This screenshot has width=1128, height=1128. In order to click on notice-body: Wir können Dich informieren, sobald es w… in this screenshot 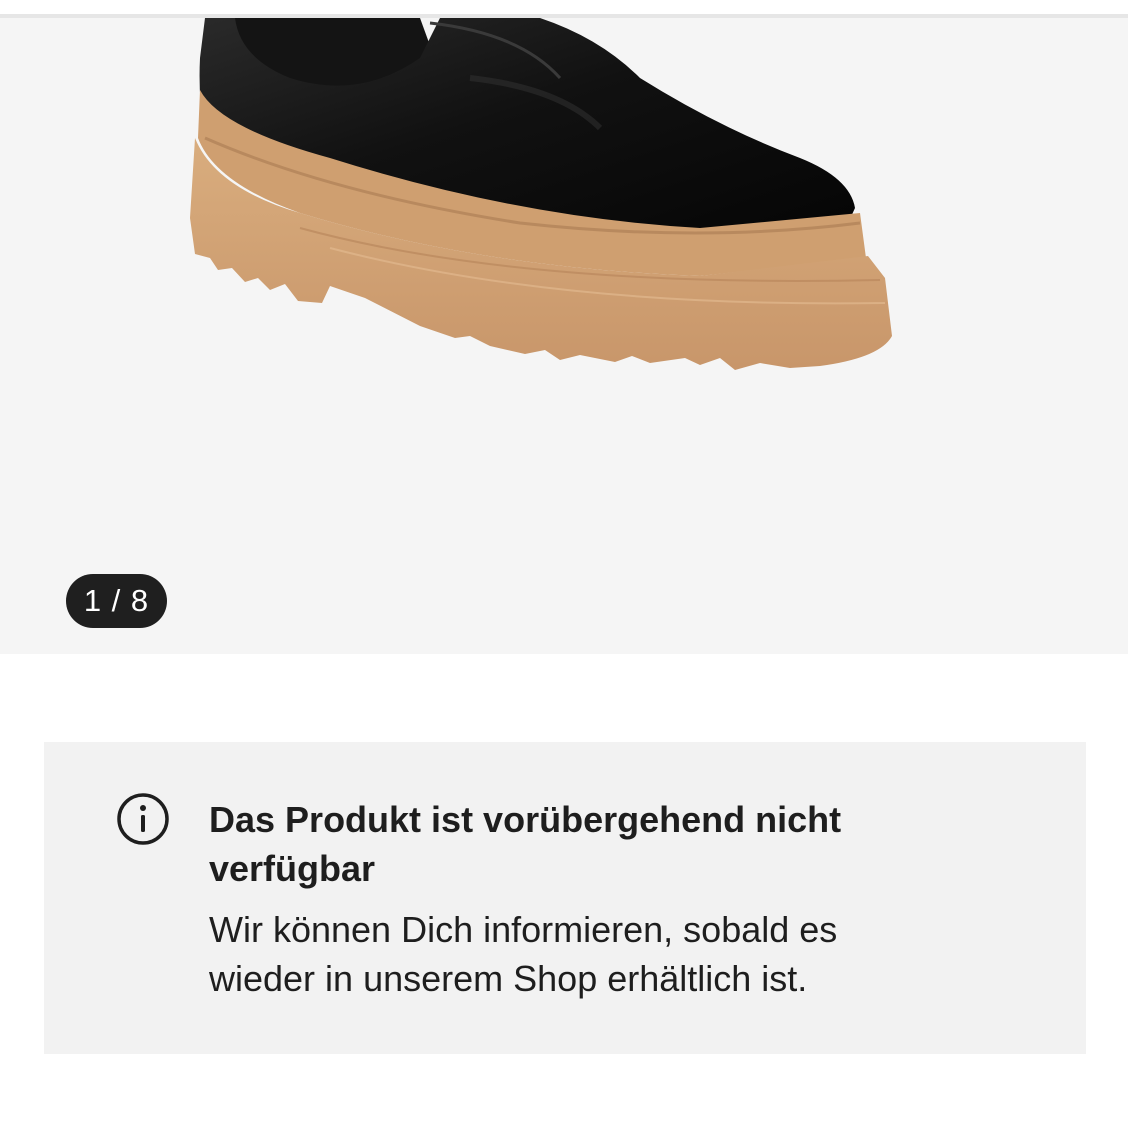, I will do `click(523, 954)`.